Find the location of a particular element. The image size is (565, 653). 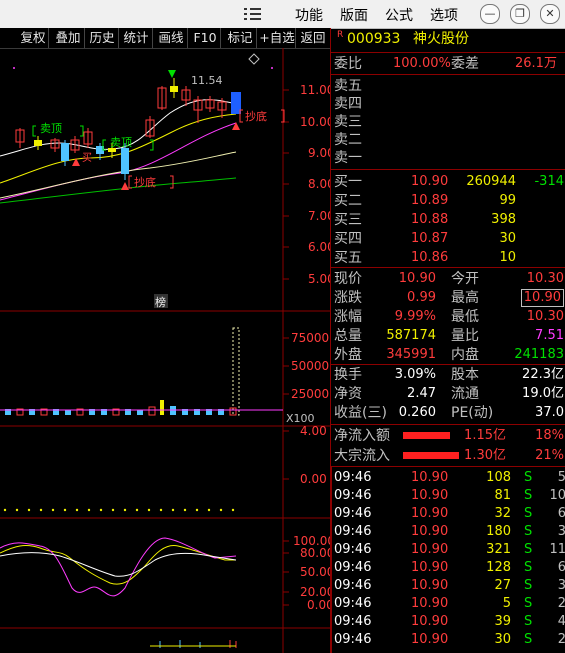

tick-volume: 27 is located at coordinates (502, 585).